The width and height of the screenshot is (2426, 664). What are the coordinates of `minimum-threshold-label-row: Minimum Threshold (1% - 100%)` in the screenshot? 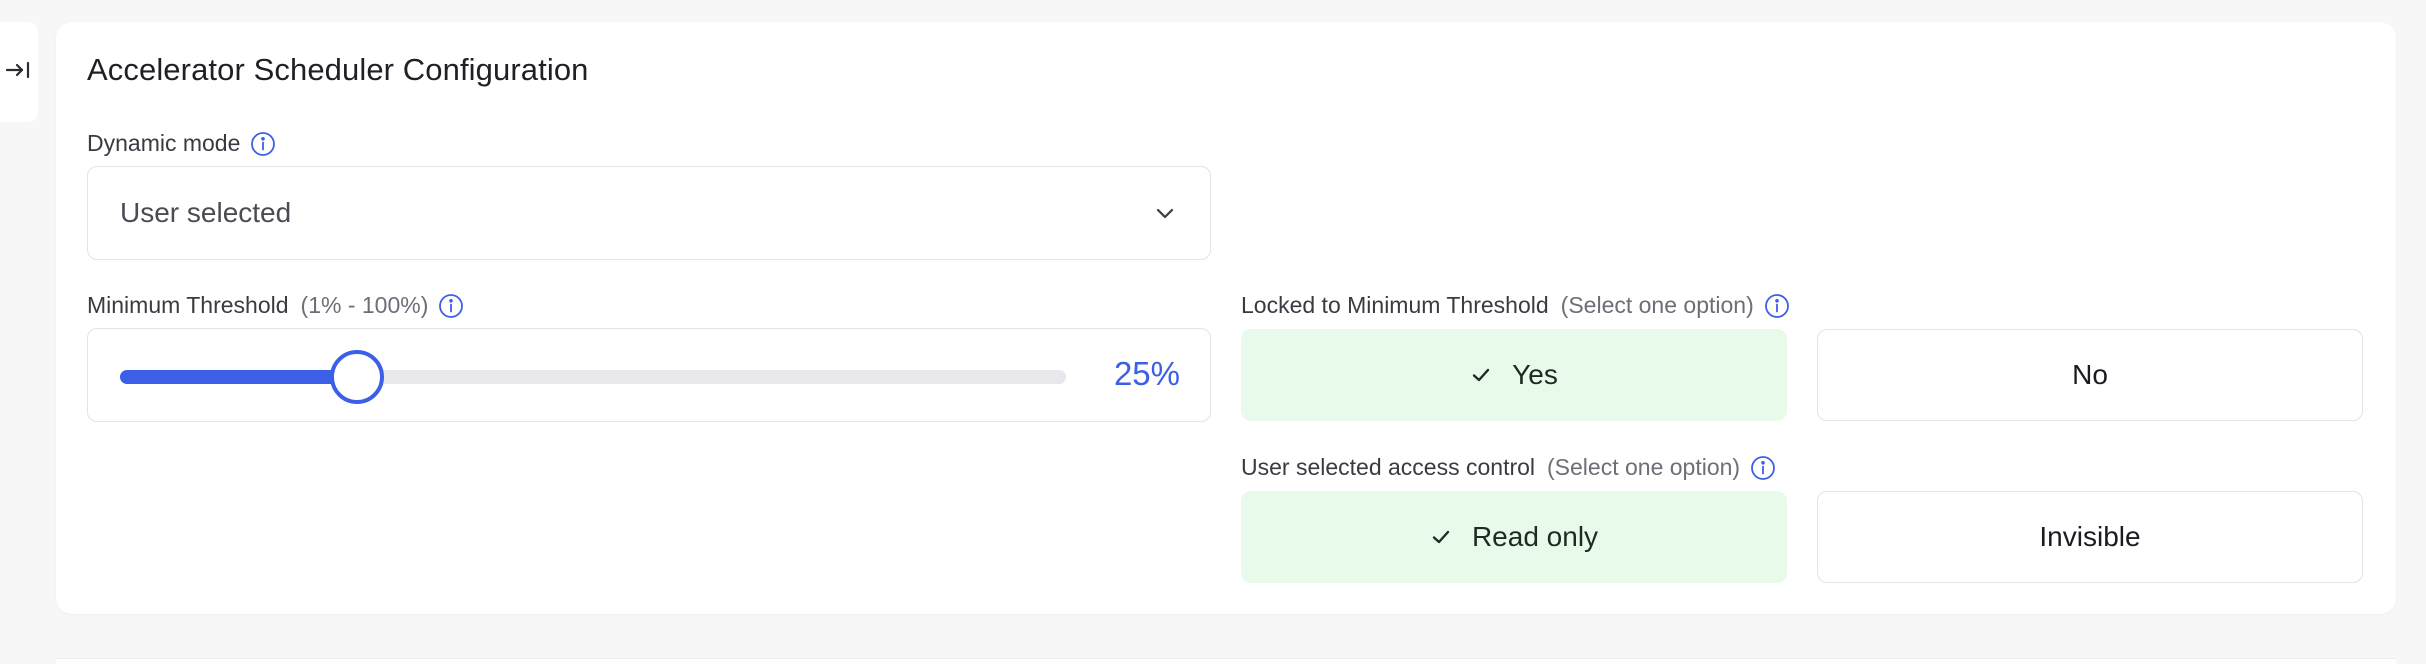 It's located at (275, 305).